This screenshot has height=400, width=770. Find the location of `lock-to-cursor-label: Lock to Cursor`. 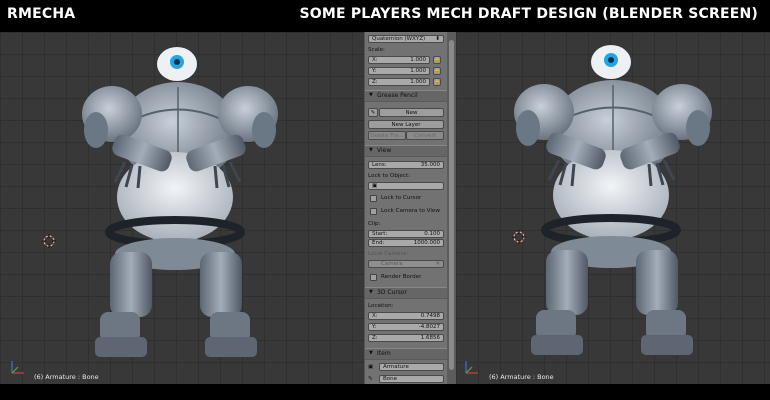

lock-to-cursor-label: Lock to Cursor is located at coordinates (401, 198).